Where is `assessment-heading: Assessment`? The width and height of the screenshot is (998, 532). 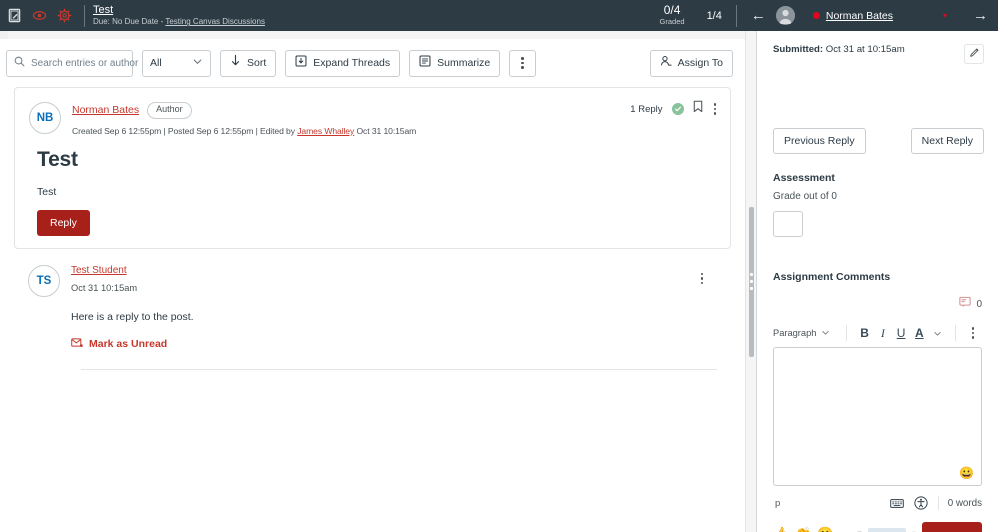
assessment-heading: Assessment is located at coordinates (804, 178).